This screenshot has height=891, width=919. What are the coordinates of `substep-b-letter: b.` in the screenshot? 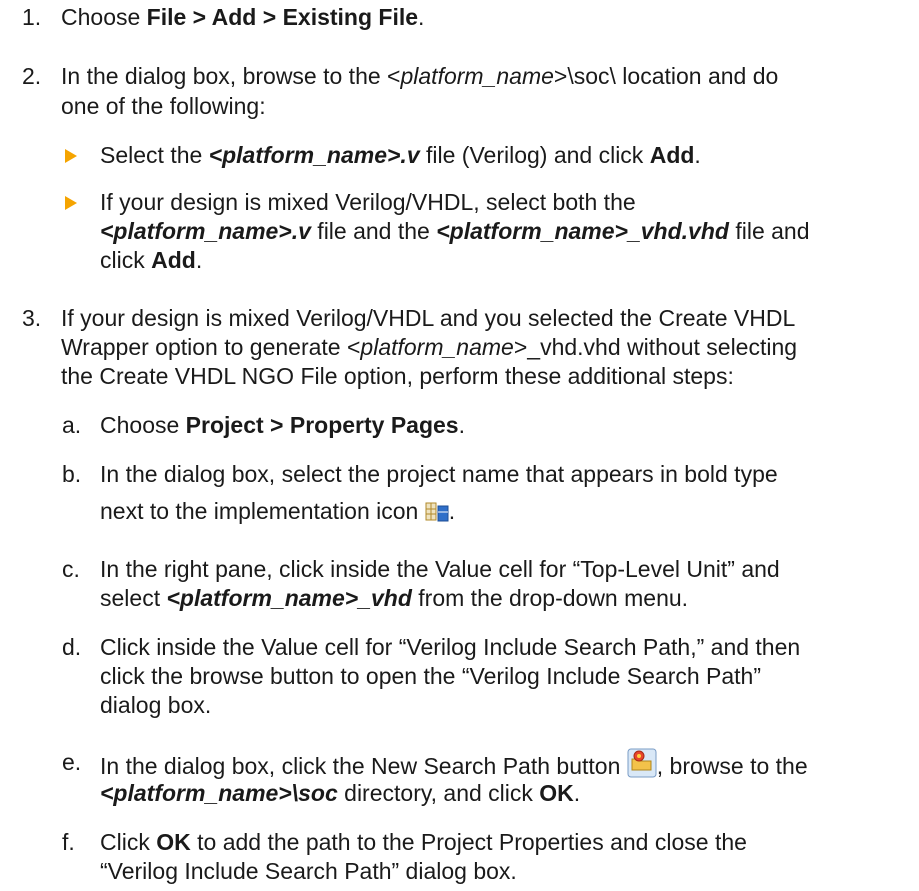 It's located at (72, 474).